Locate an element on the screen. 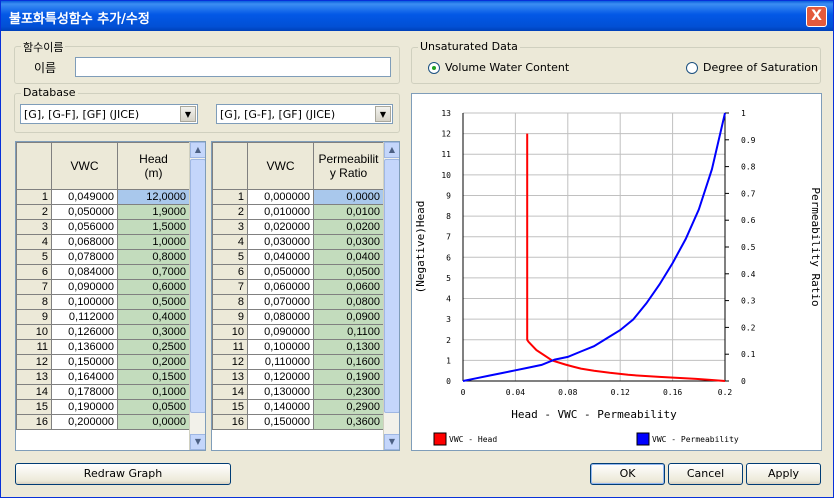  value-cell: 0,4000 is located at coordinates (153, 317).